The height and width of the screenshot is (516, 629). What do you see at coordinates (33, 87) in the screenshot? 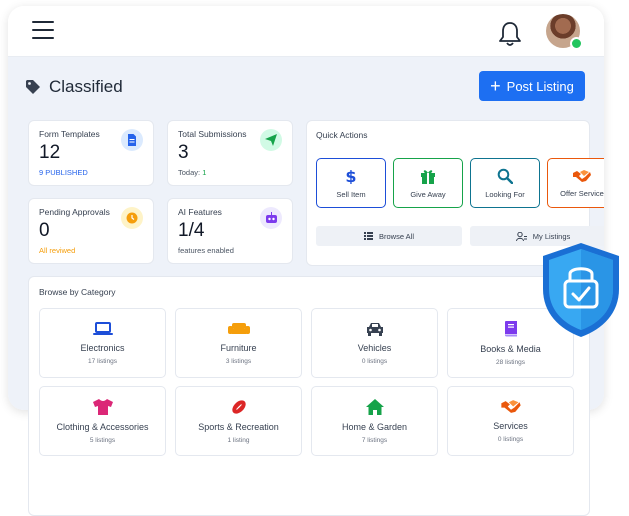
I see `tag-icon` at bounding box center [33, 87].